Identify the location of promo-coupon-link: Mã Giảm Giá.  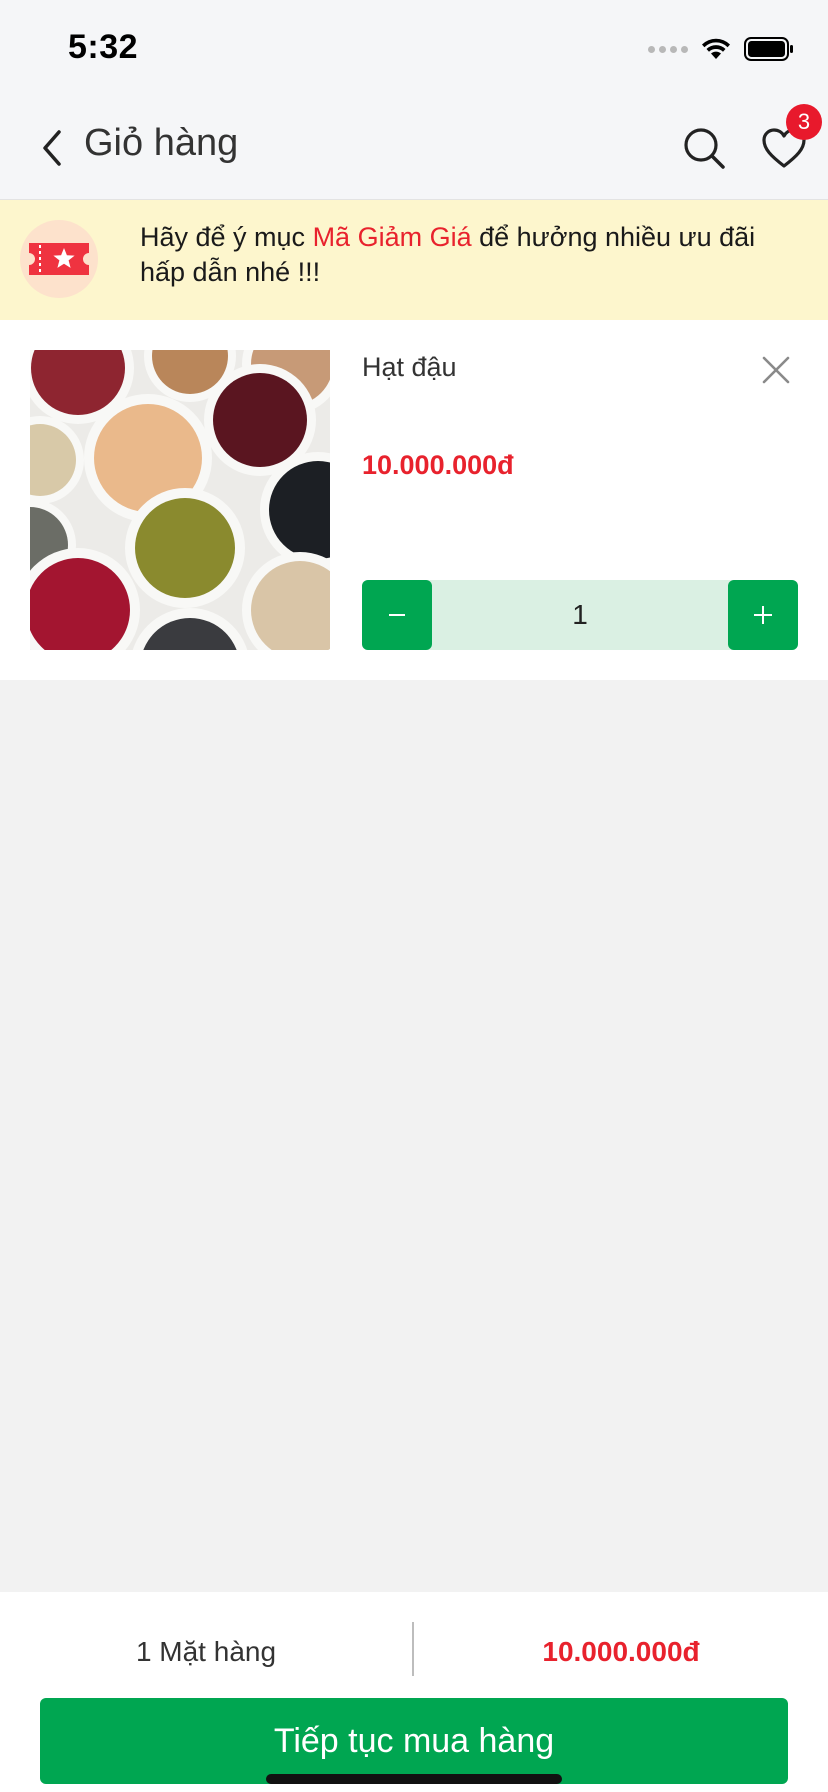
(392, 237).